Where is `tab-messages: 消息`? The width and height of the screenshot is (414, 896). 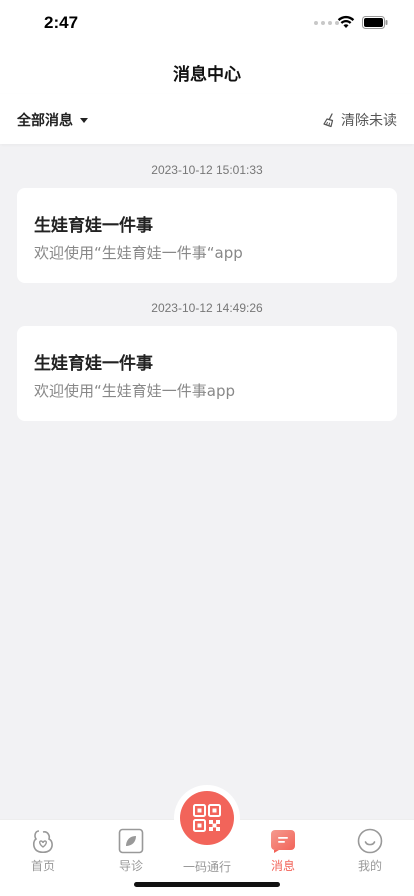 tab-messages: 消息 is located at coordinates (283, 851).